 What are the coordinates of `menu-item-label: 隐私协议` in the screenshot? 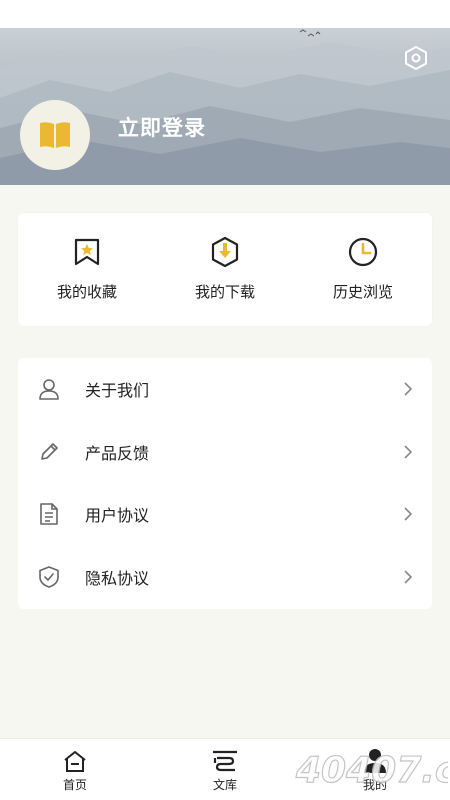 It's located at (117, 578).